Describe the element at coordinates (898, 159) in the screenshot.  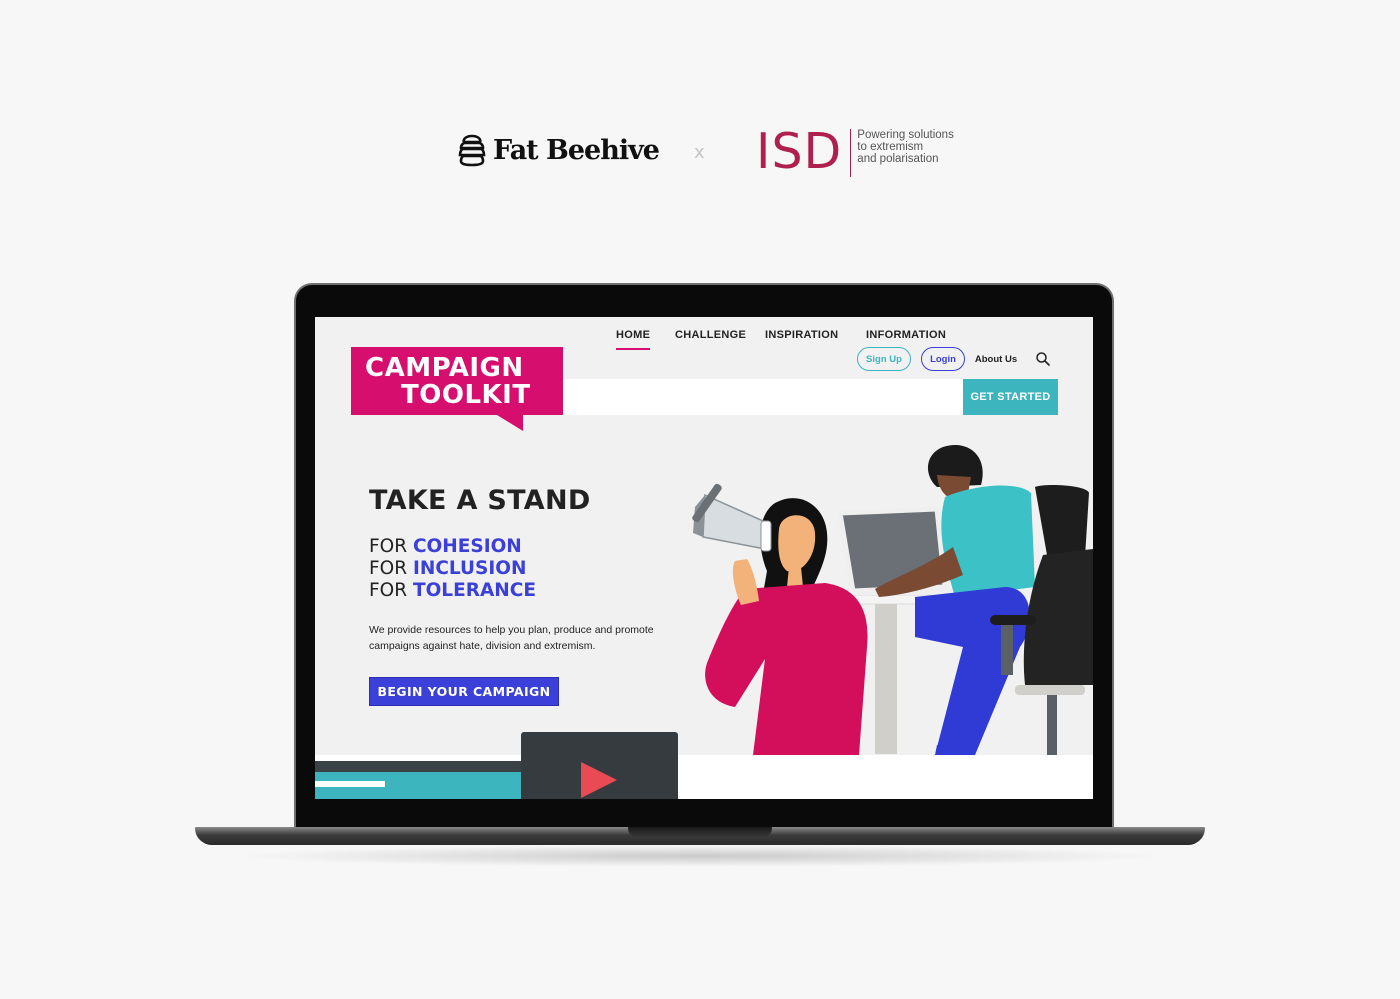
I see `isd-tagline-line: and polarisation` at that location.